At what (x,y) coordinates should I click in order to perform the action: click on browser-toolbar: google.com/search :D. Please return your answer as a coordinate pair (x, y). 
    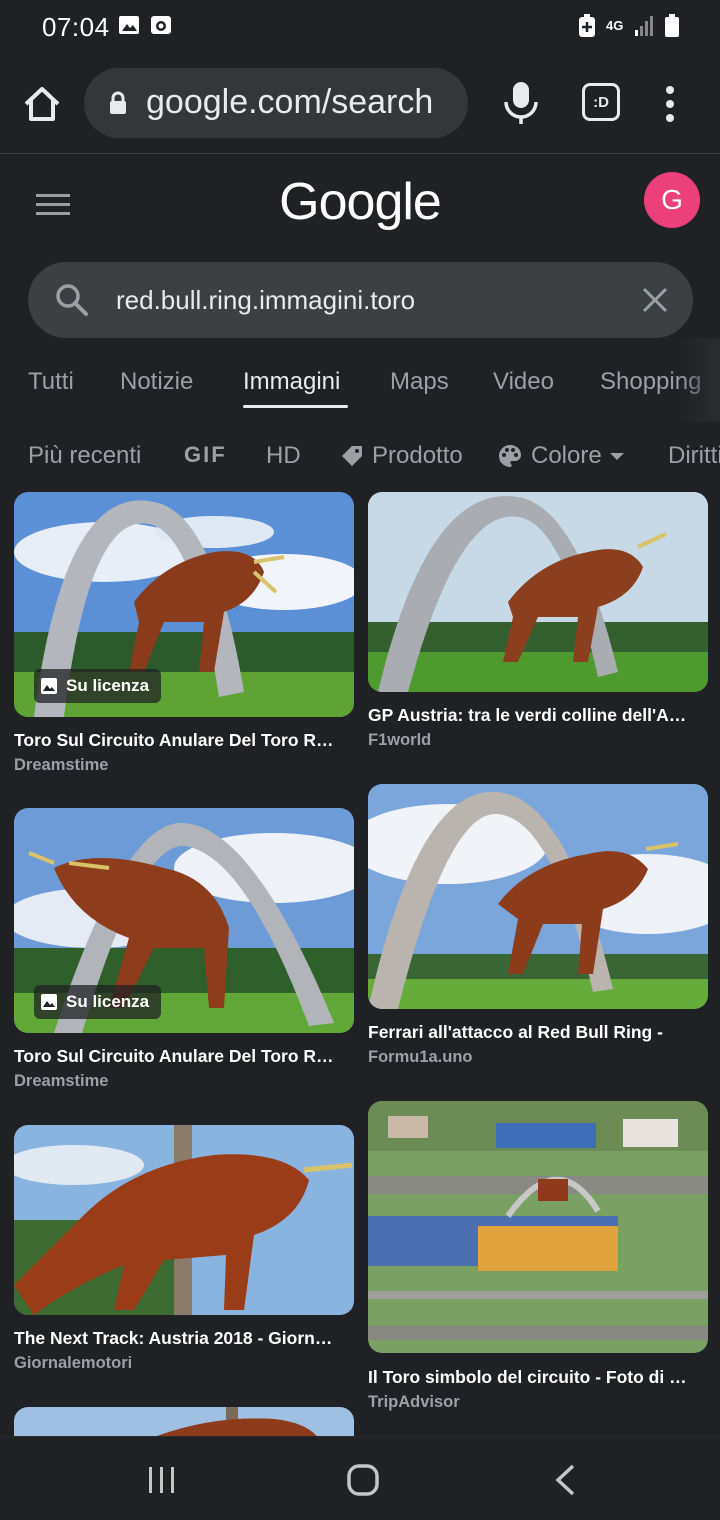
    Looking at the image, I should click on (360, 105).